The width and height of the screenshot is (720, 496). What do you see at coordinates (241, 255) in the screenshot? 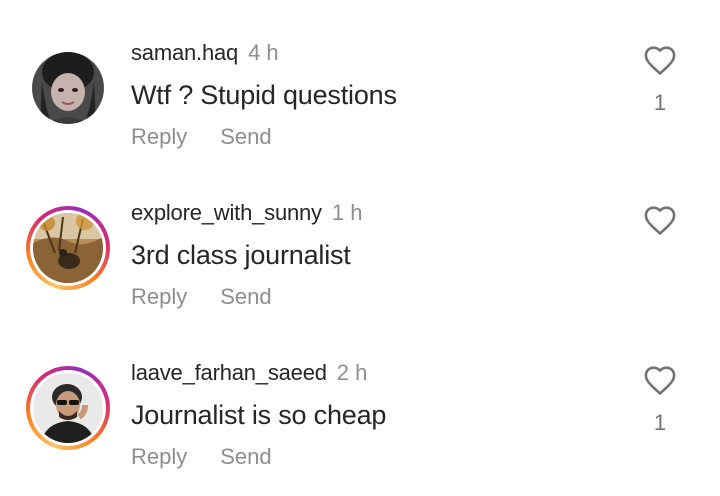
I see `comment-text: 3rd class journalist` at bounding box center [241, 255].